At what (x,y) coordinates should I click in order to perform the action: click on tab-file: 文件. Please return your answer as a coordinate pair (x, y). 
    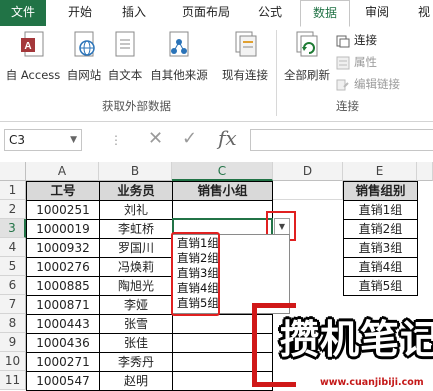
    Looking at the image, I should click on (23, 13).